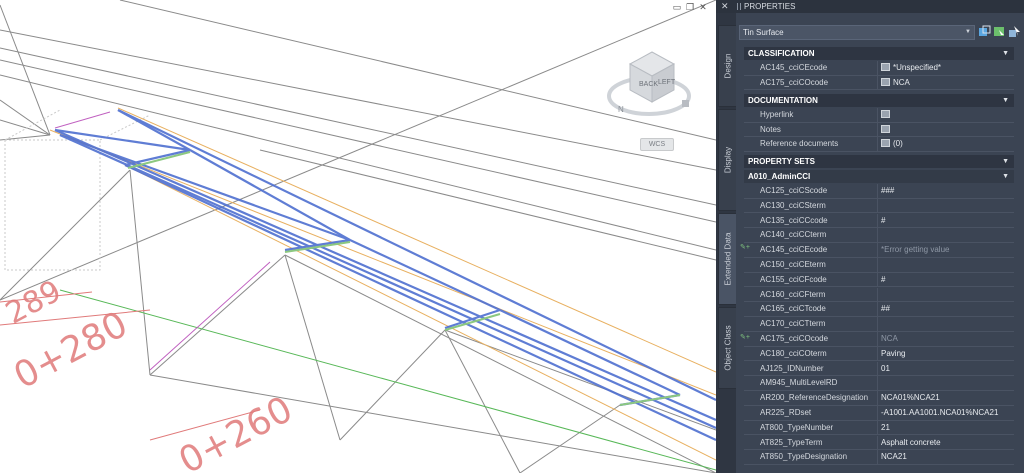  I want to click on reference-documents-icon, so click(885, 143).